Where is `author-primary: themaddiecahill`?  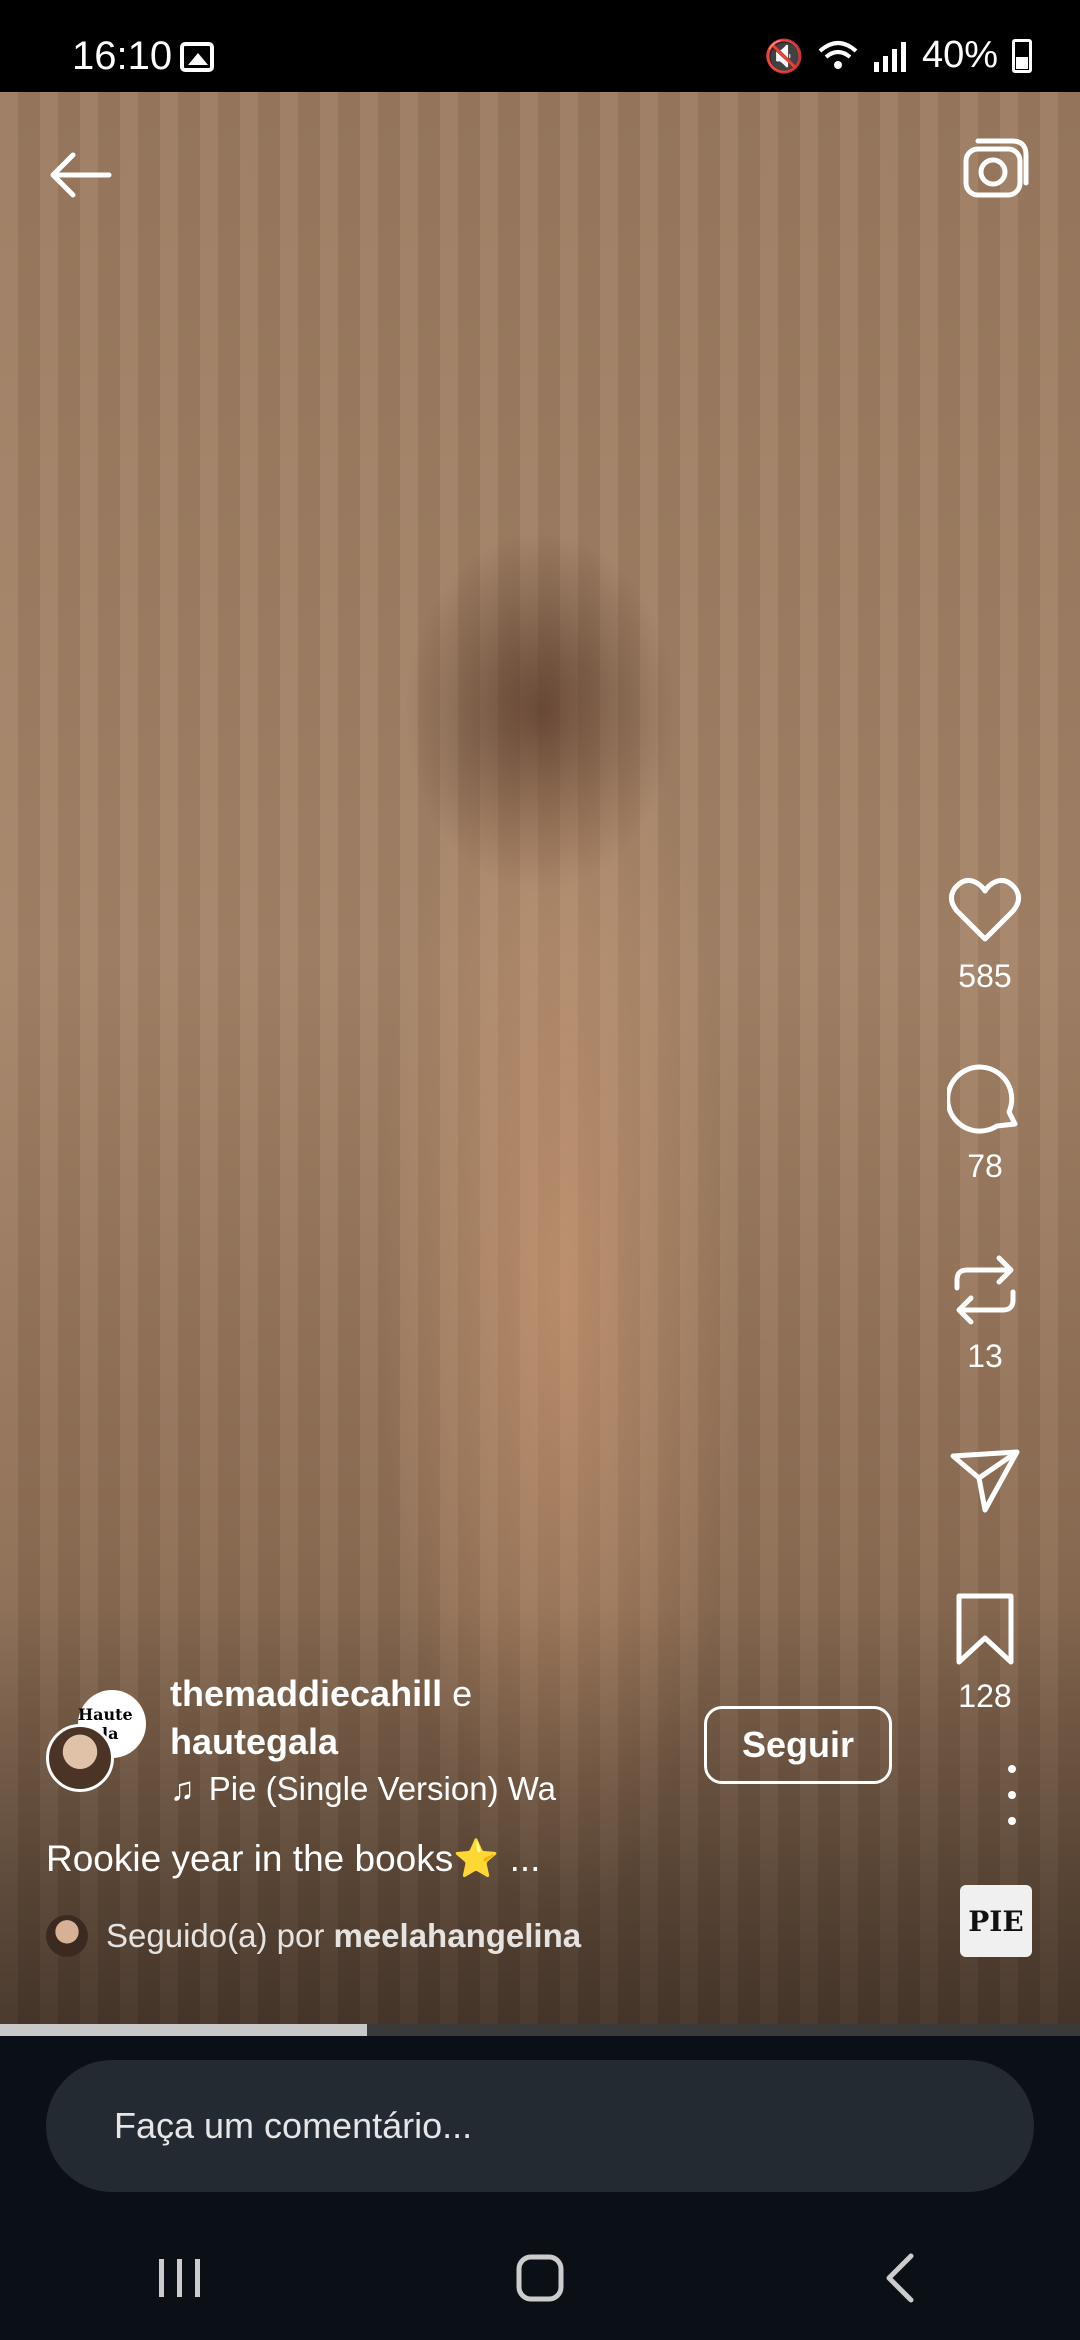 author-primary: themaddiecahill is located at coordinates (306, 1693).